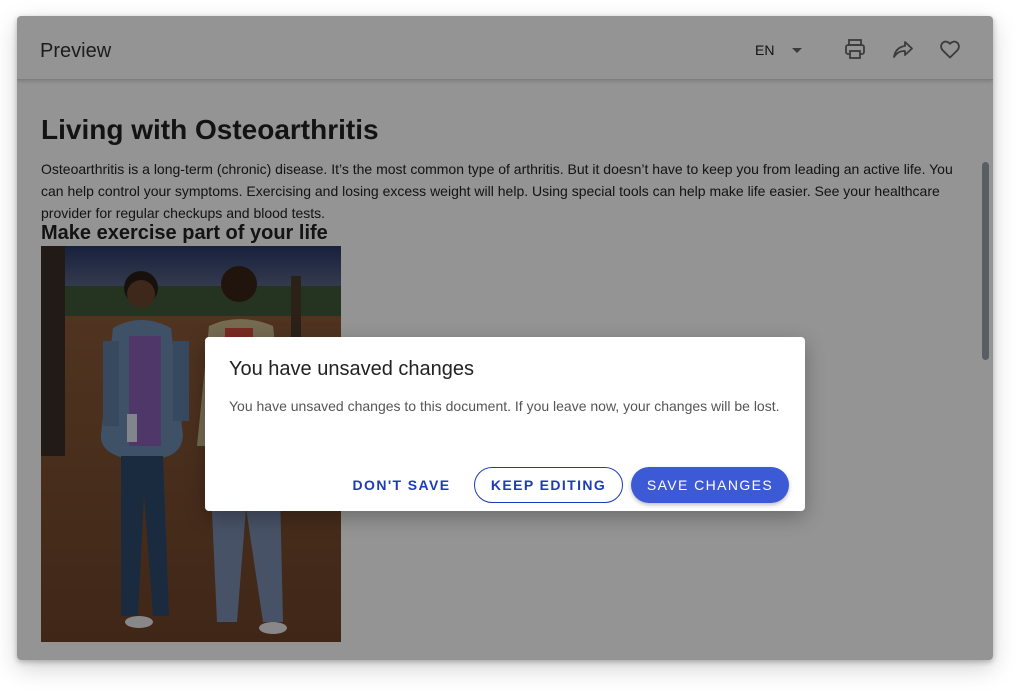  I want to click on keep-editing-button: Keep editing, so click(548, 485).